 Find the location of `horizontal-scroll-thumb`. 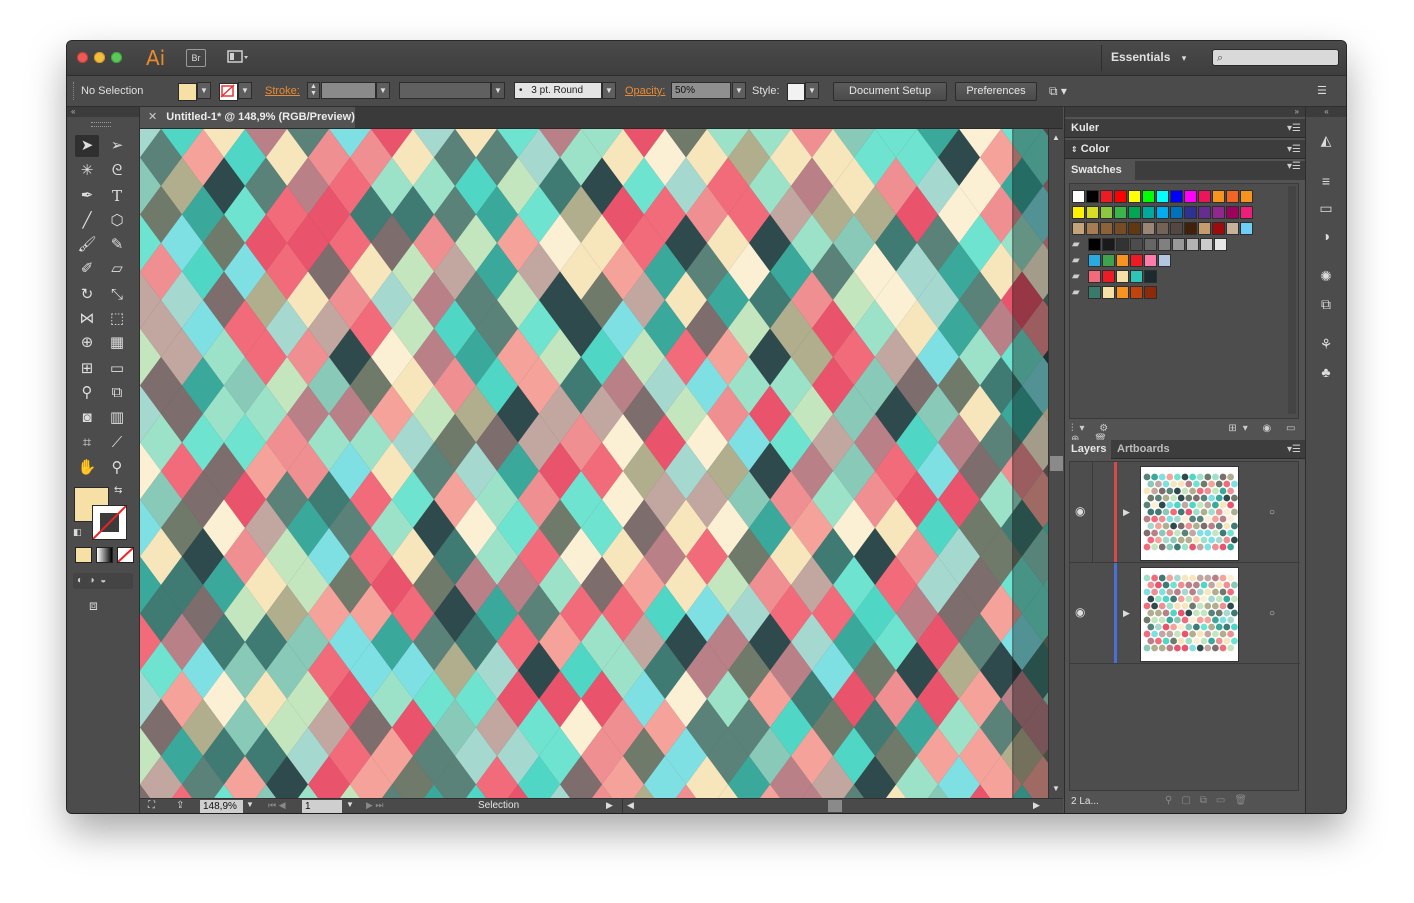

horizontal-scroll-thumb is located at coordinates (835, 806).